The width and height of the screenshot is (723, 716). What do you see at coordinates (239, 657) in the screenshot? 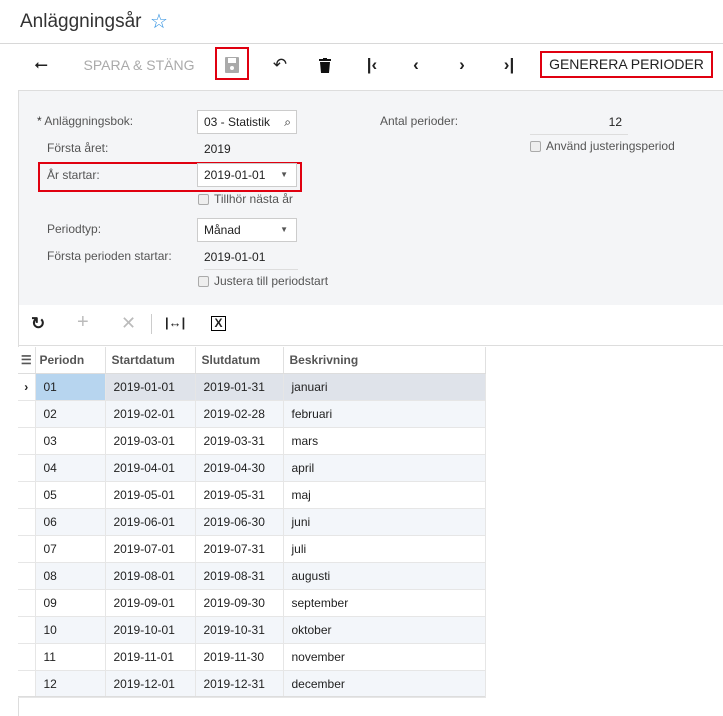
I see `cell-end: 2019-11-30` at bounding box center [239, 657].